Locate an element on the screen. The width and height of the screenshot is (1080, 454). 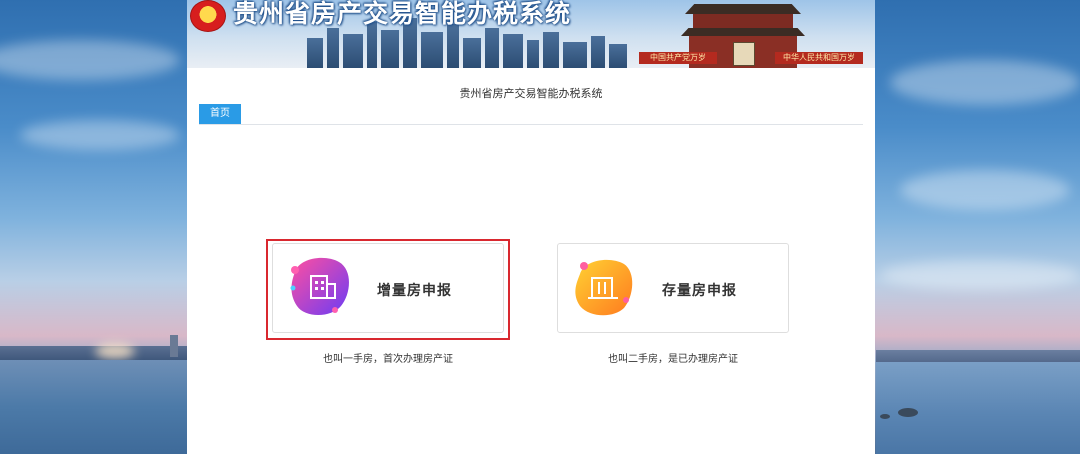
existing-house-caption: 也叫二手房，是已办理房产证 is located at coordinates (673, 359).